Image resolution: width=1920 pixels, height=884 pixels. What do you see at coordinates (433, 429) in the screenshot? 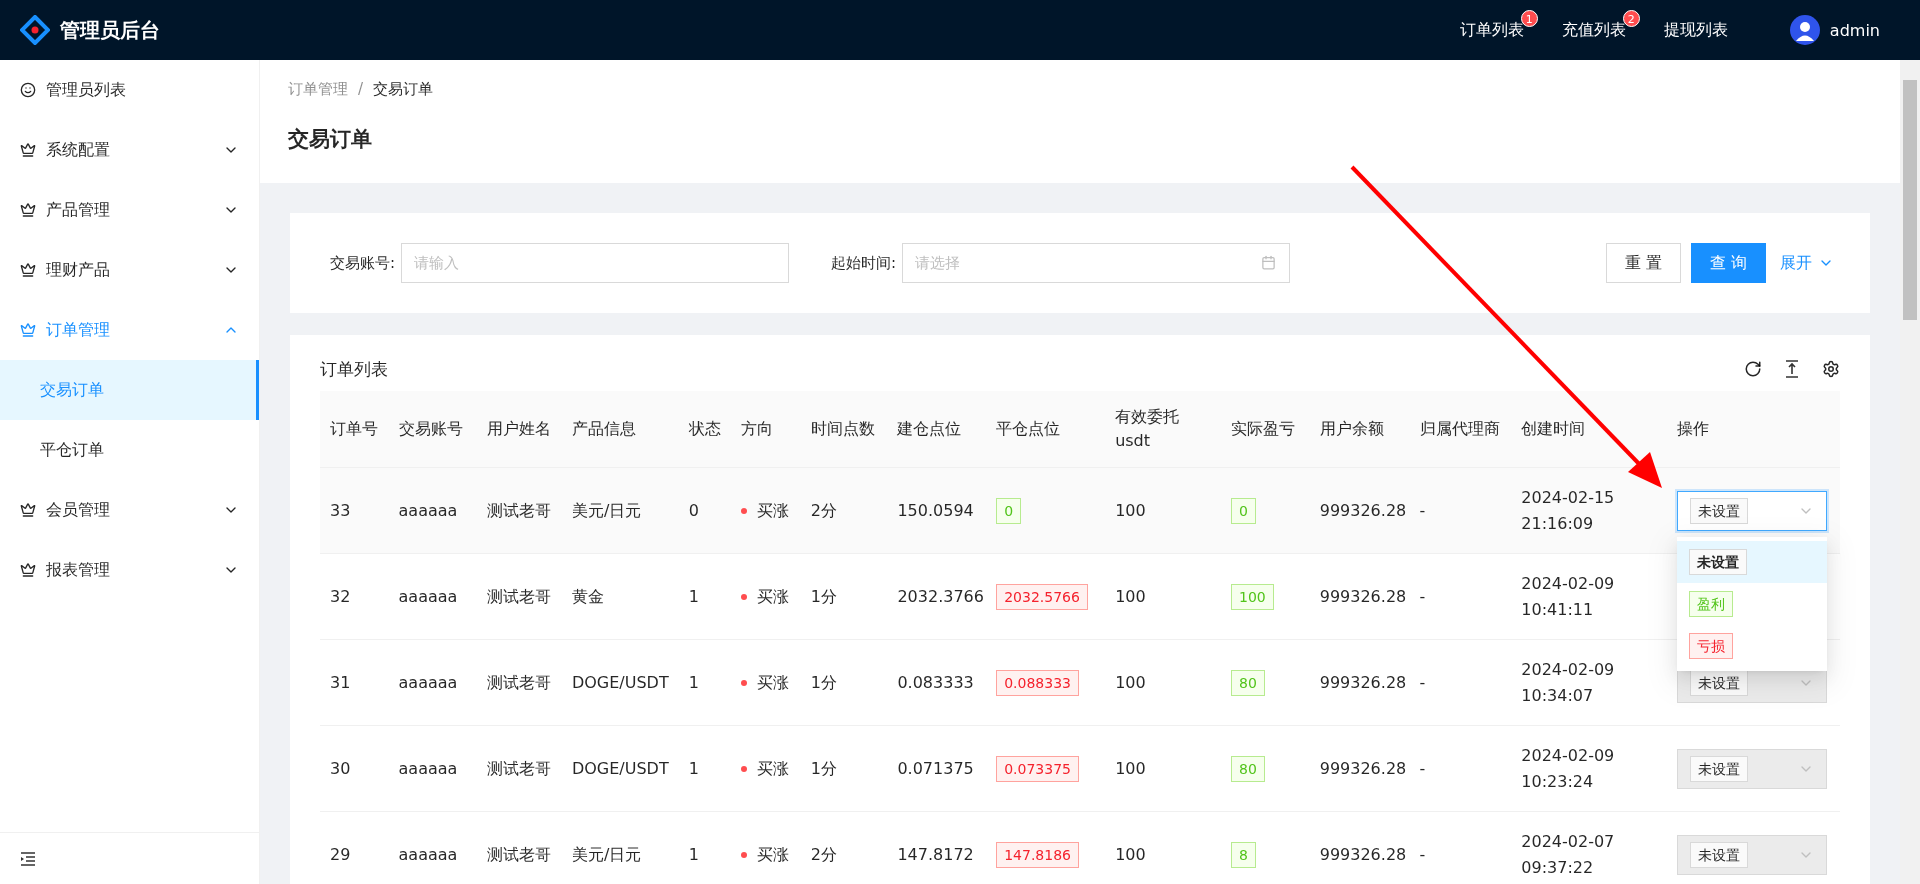
I see `column-header: 交易账号` at bounding box center [433, 429].